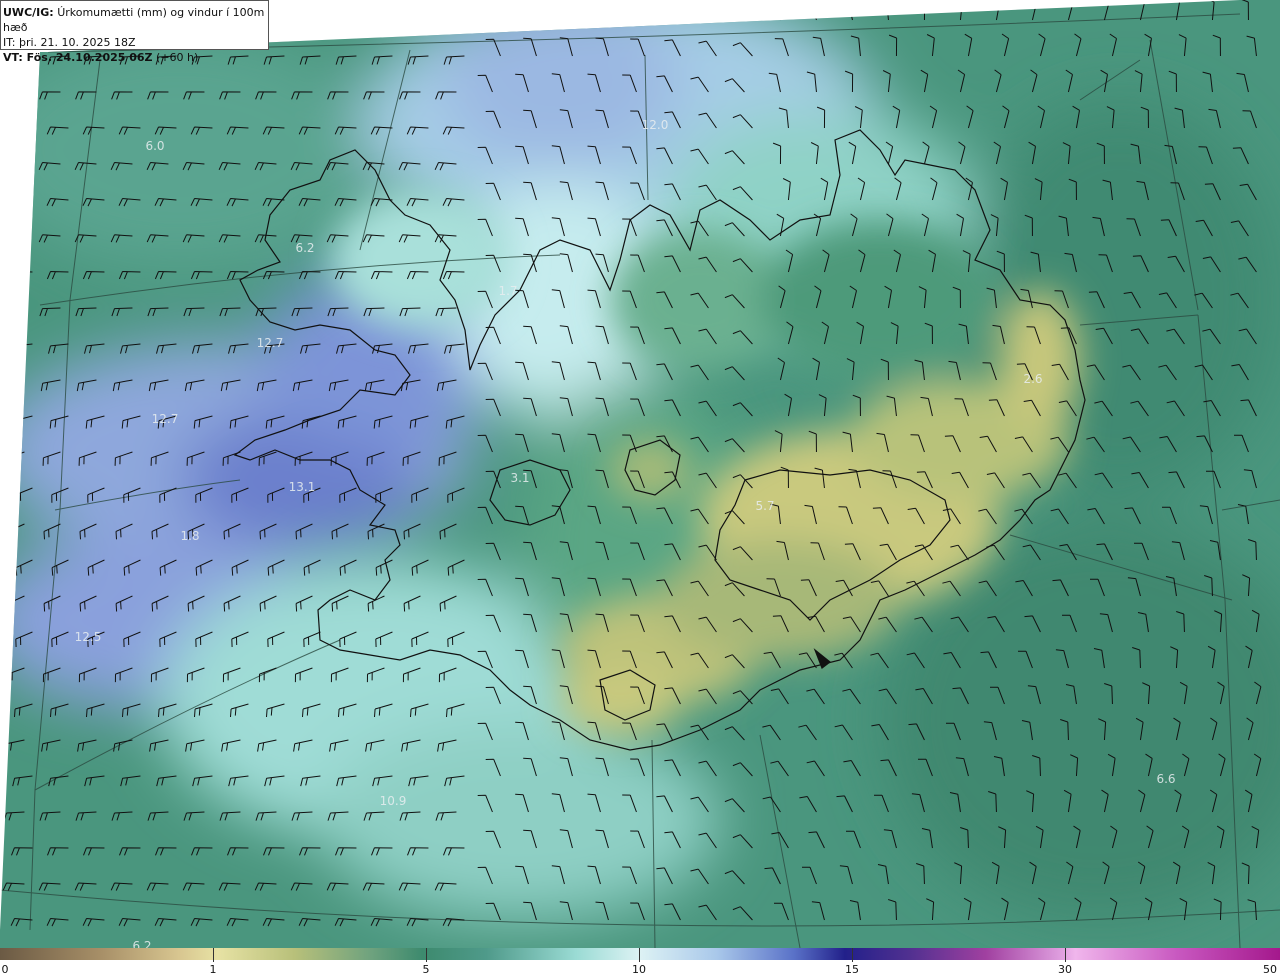 Image resolution: width=1280 pixels, height=978 pixels. I want to click on colorbar-label: 30, so click(1065, 969).